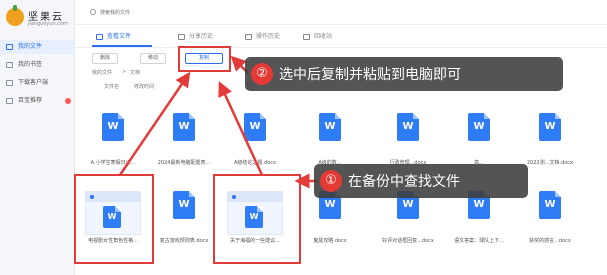 The width and height of the screenshot is (607, 275). I want to click on tab-operation-history: 操作历史, so click(262, 37).